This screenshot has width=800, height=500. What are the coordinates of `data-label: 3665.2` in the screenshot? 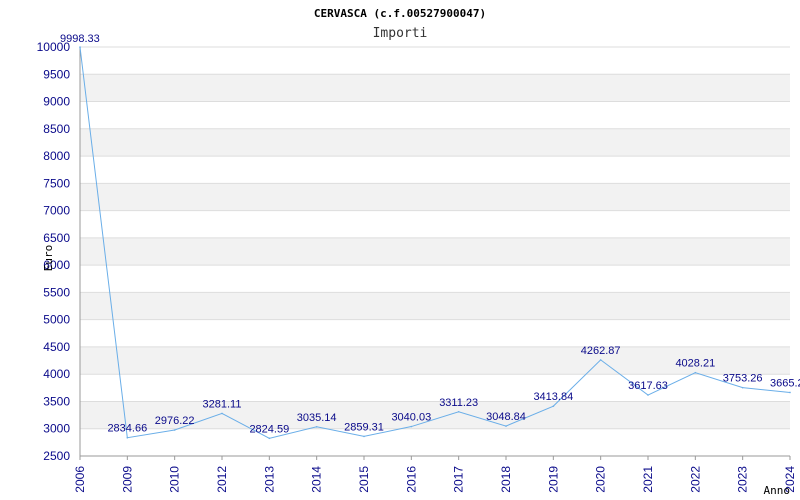 It's located at (785, 383).